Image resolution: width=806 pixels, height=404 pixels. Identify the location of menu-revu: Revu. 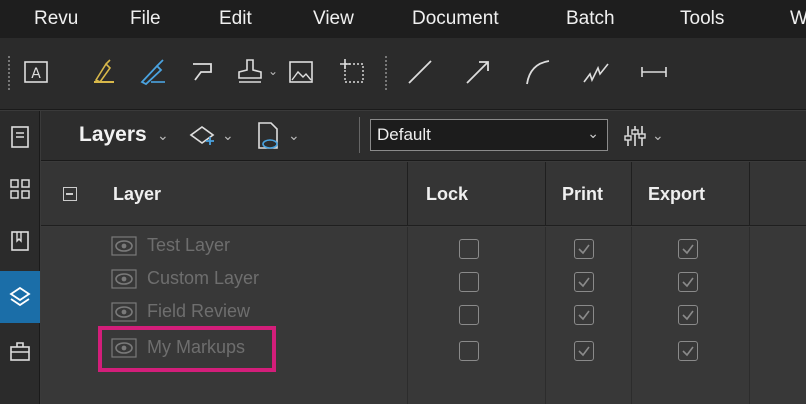
(56, 19).